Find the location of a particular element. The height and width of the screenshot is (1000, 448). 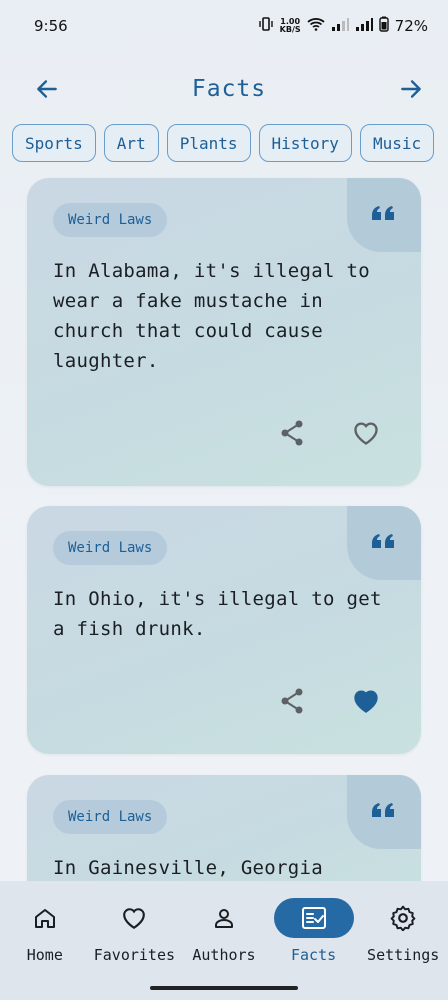

top-app-bar: Facts is located at coordinates (224, 89).